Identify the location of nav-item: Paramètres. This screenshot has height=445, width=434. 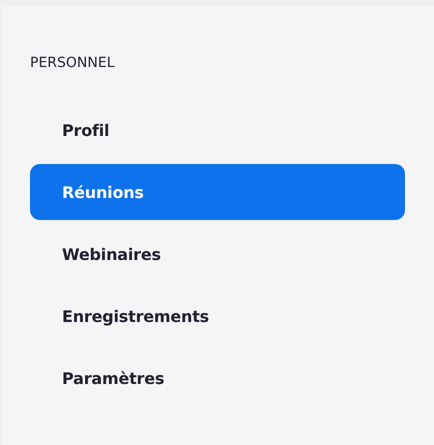
(217, 378).